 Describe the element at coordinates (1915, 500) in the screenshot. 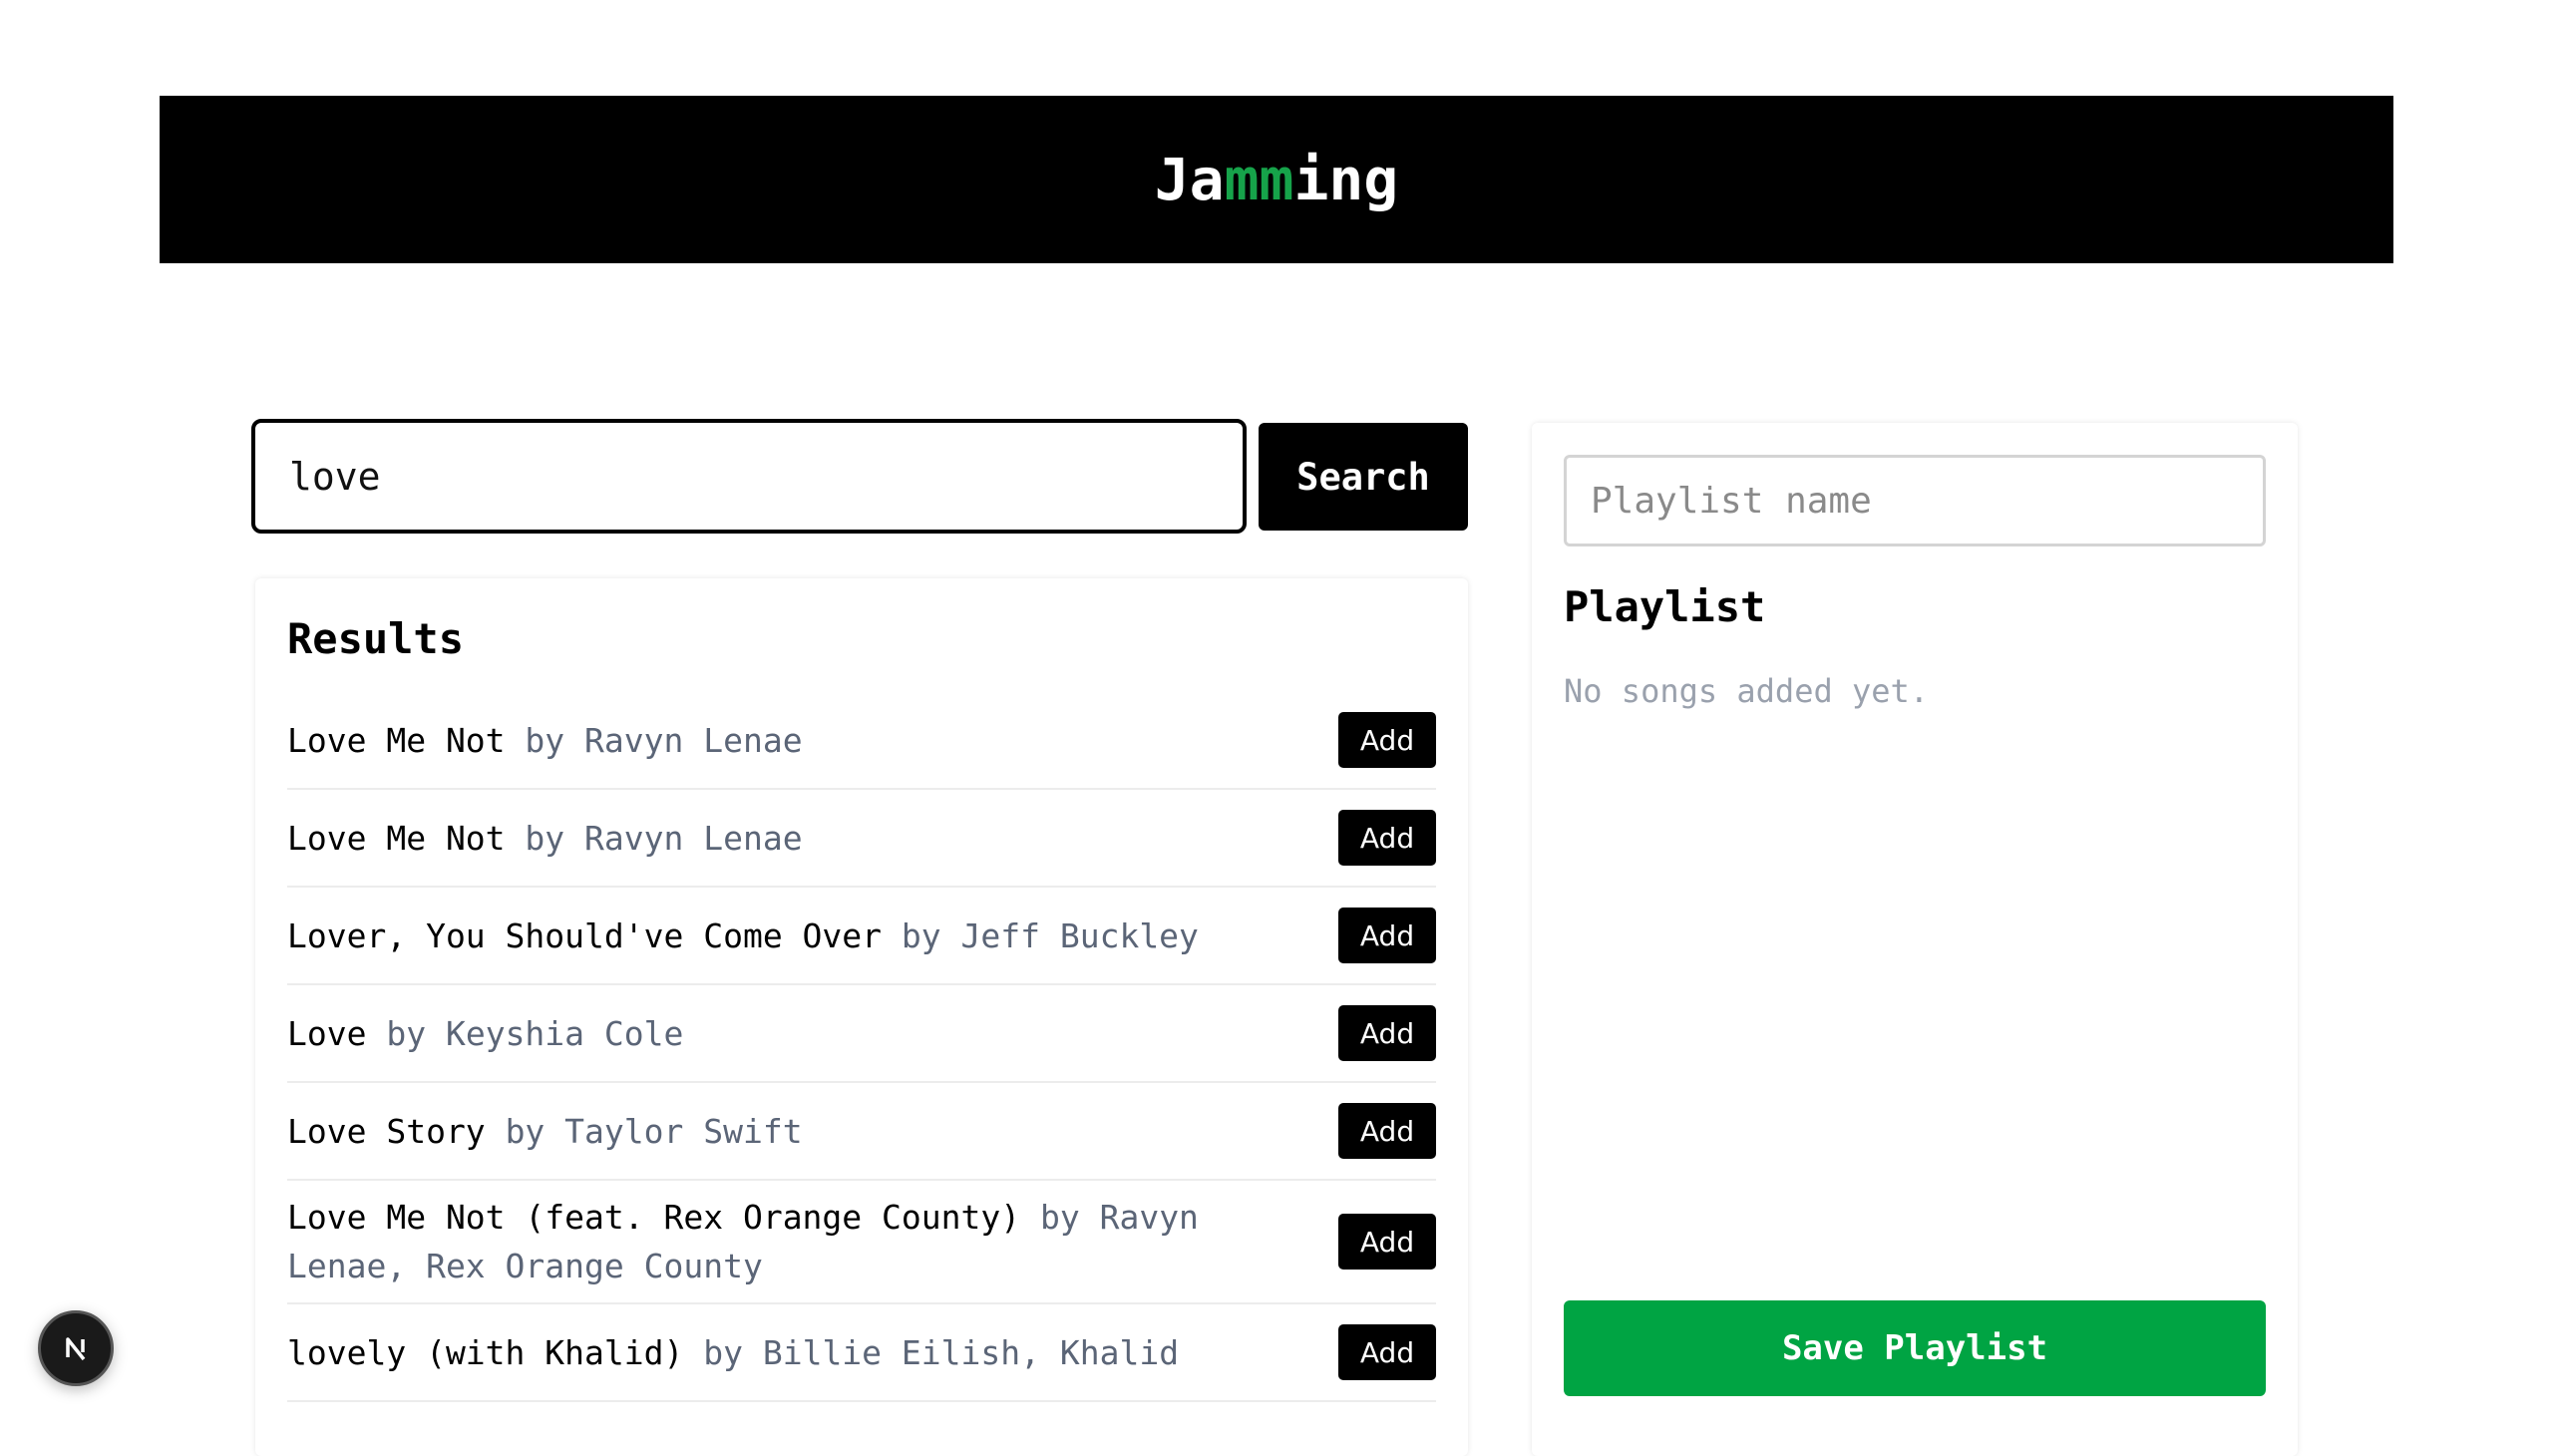

I see `playlist-name-input` at that location.